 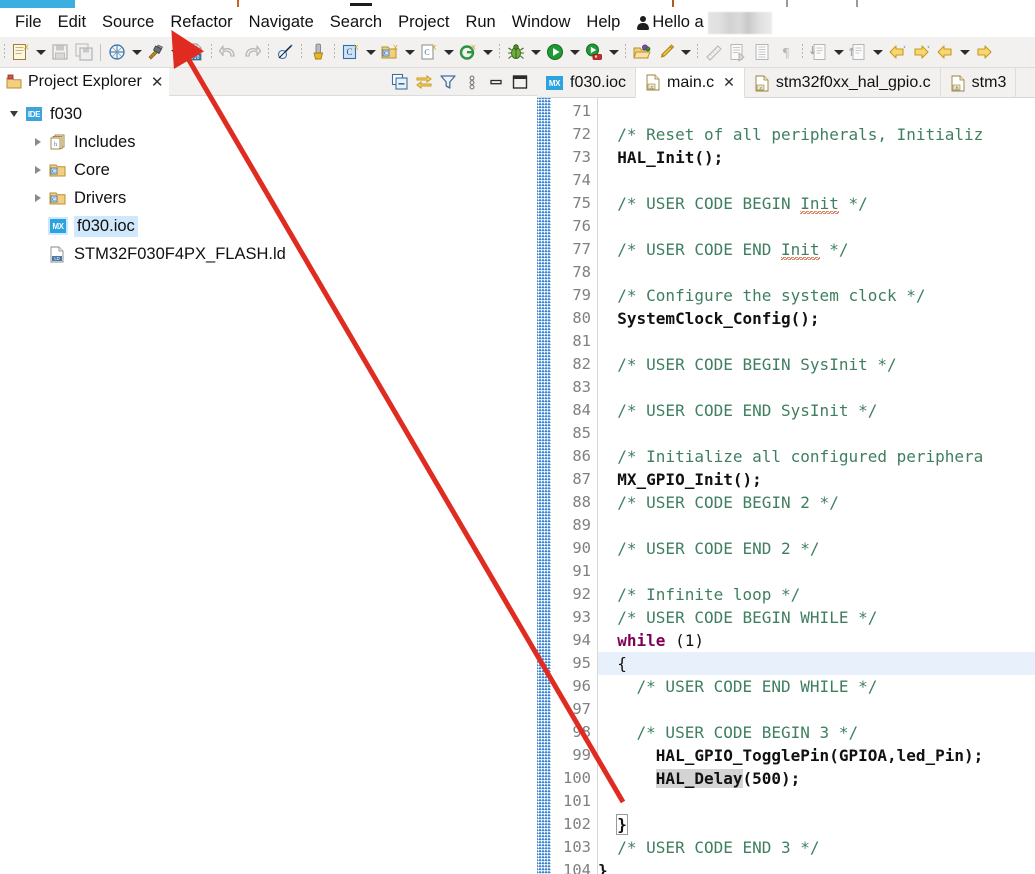 I want to click on debug-dropdown, so click(x=535, y=52).